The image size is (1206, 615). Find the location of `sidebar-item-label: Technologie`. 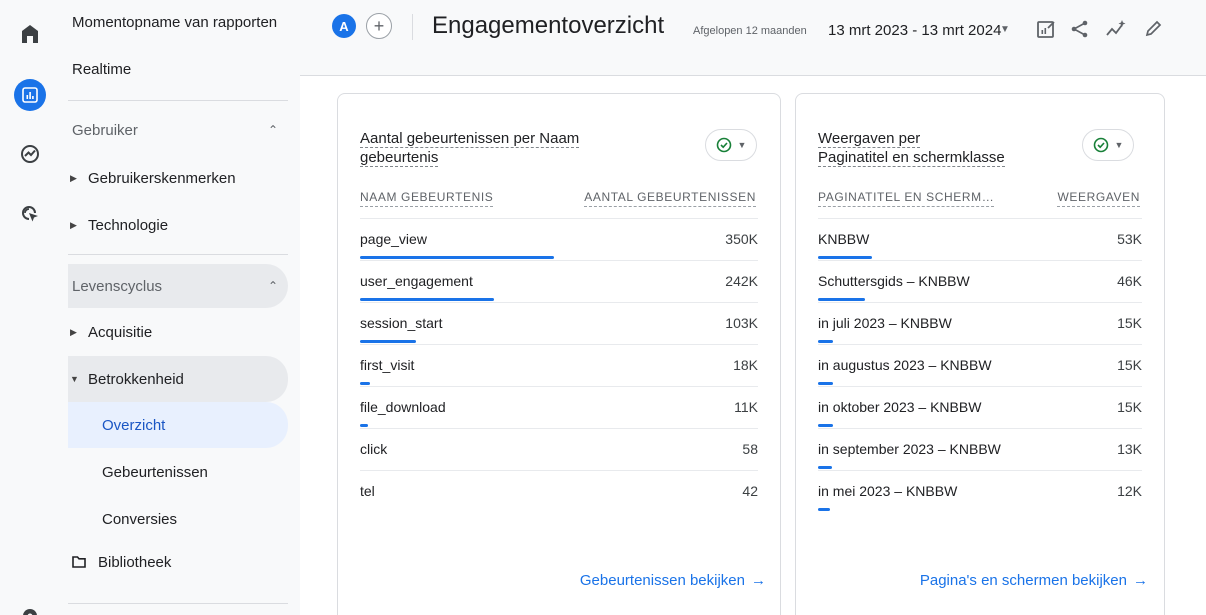

sidebar-item-label: Technologie is located at coordinates (128, 225).